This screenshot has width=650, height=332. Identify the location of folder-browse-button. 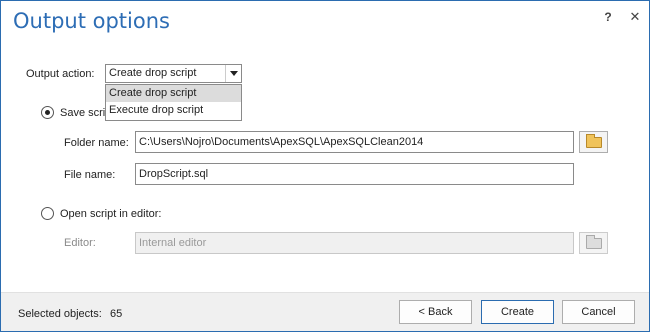
(593, 142).